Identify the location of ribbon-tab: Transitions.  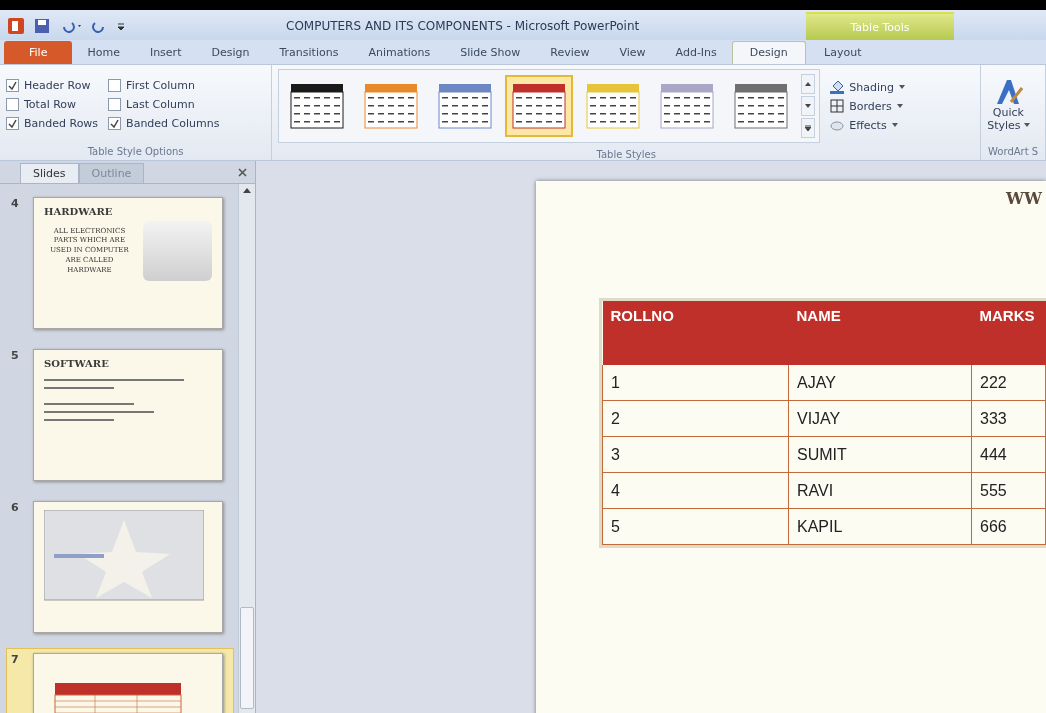
(309, 52).